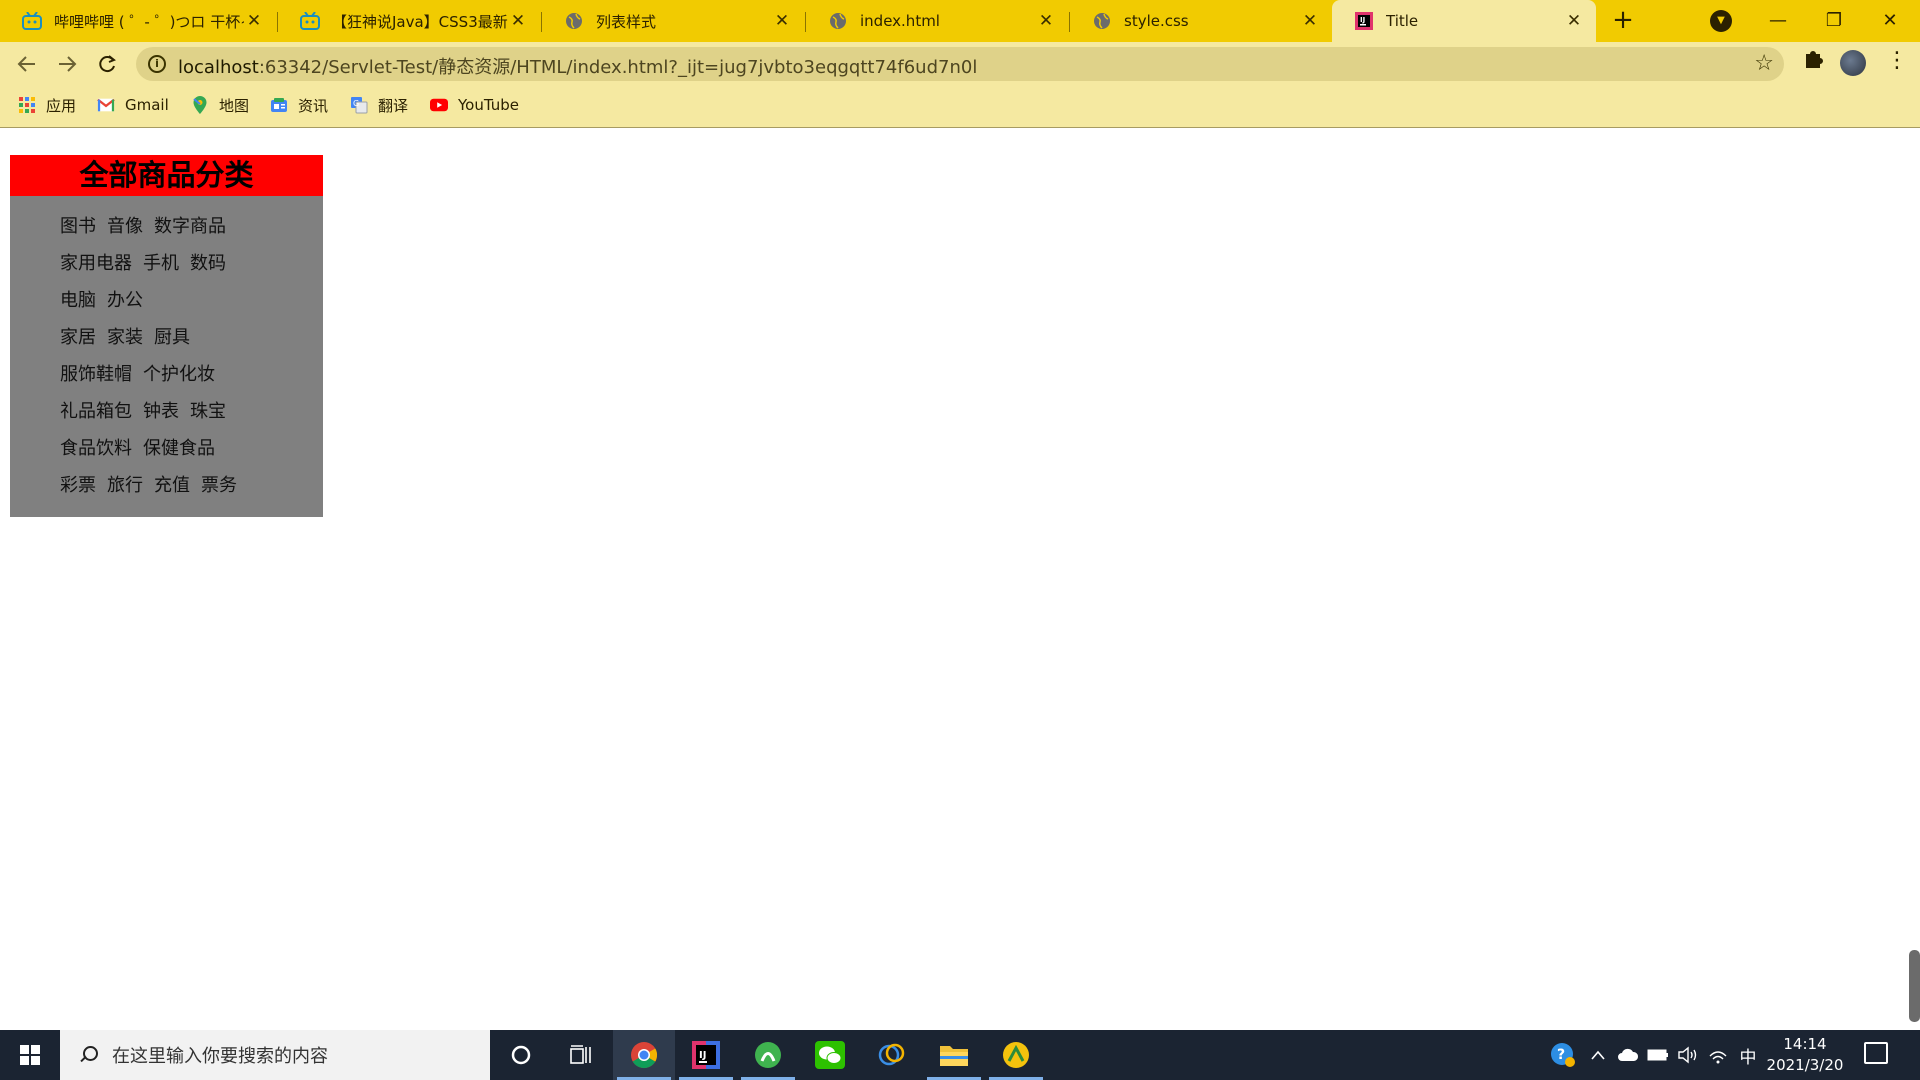 The height and width of the screenshot is (1080, 1920). Describe the element at coordinates (78, 300) in the screenshot. I see `category-link: 电脑` at that location.